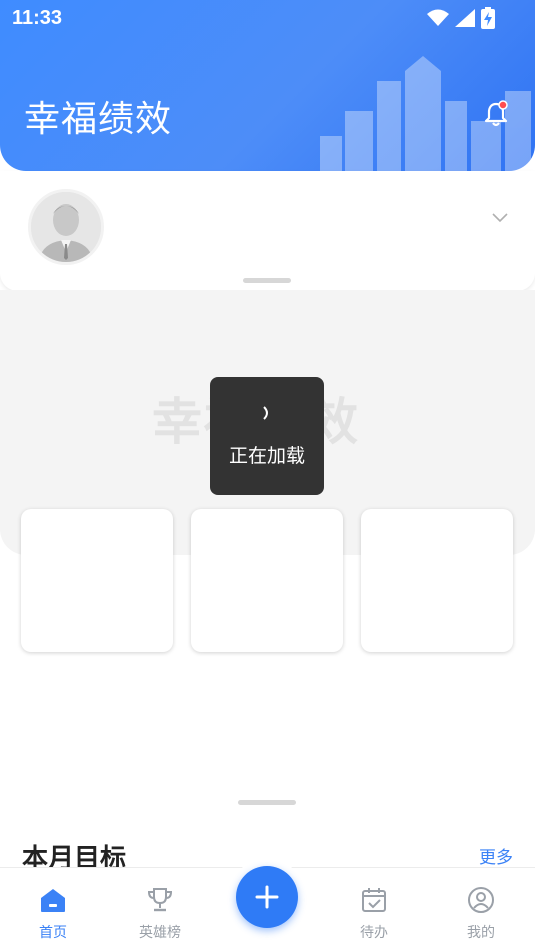  Describe the element at coordinates (481, 900) in the screenshot. I see `user-circle-icon` at that location.